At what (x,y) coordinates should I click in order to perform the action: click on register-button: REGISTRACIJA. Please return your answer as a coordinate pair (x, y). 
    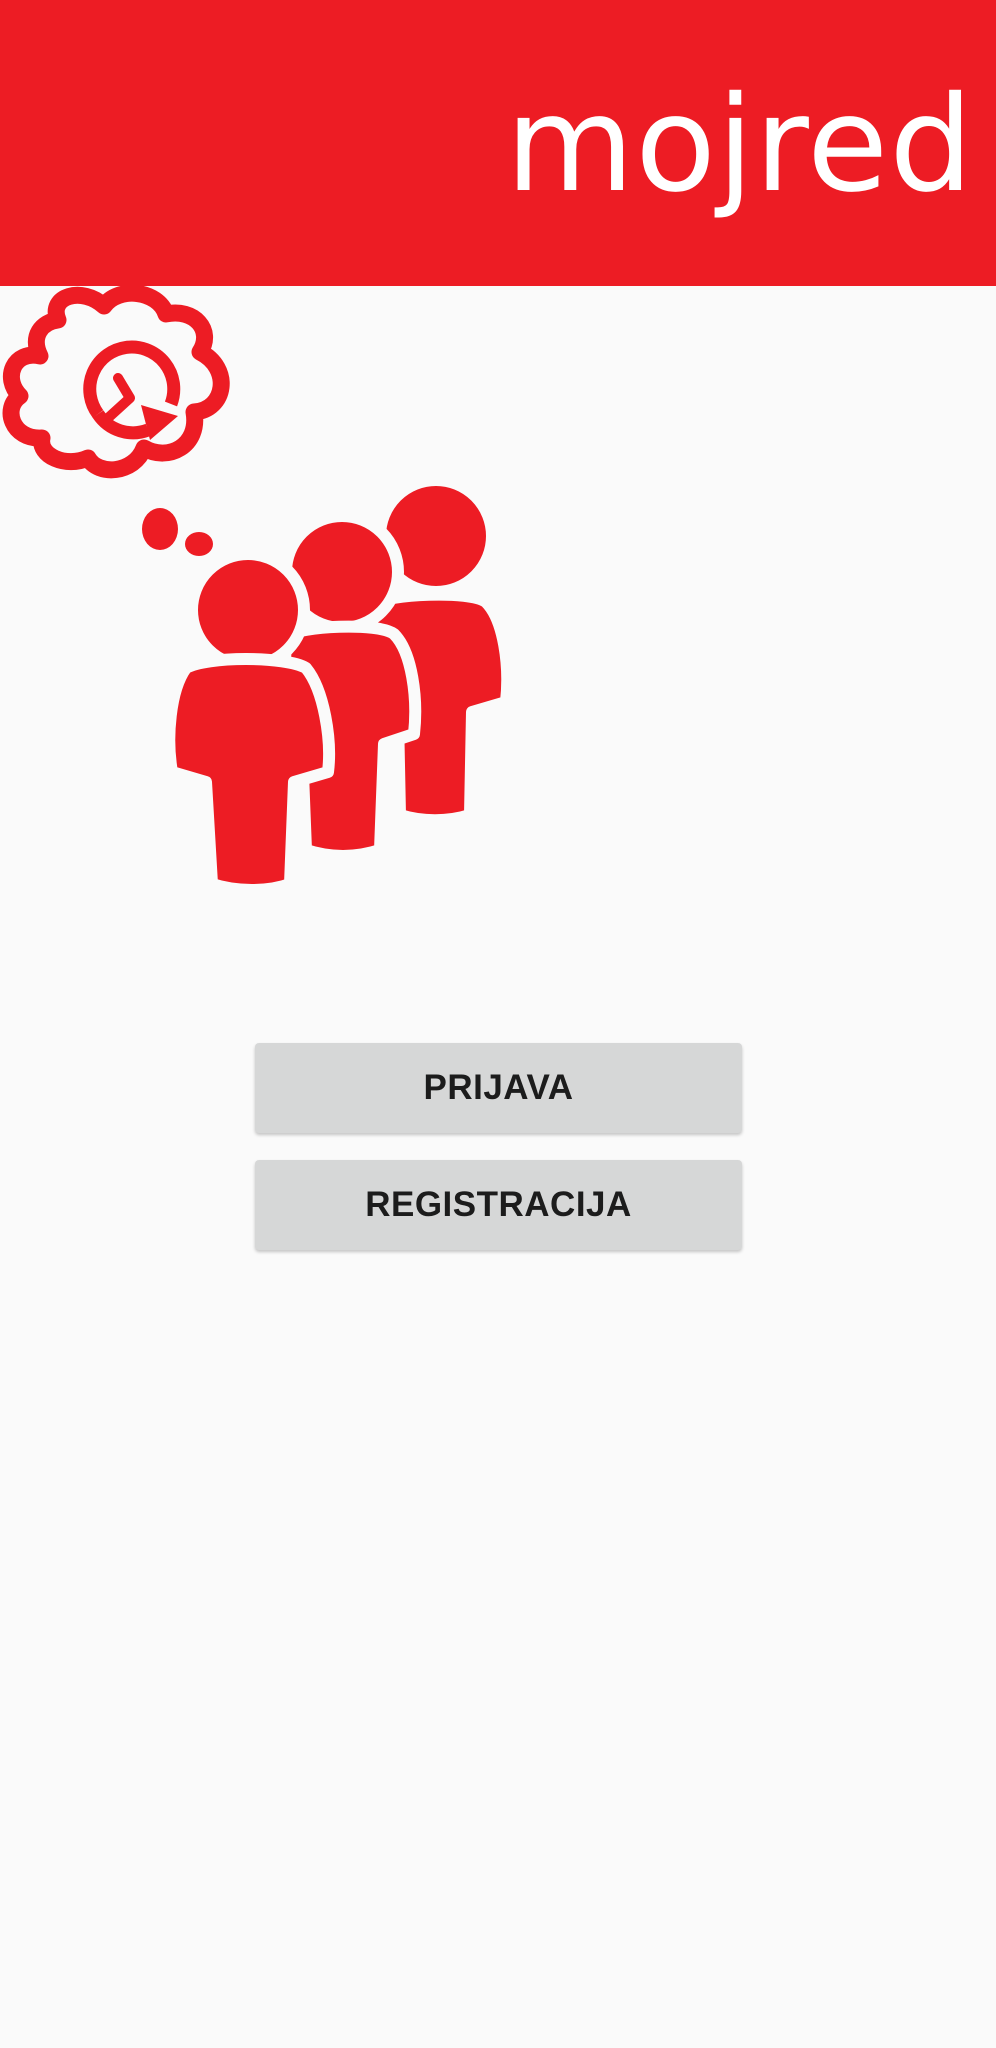
    Looking at the image, I should click on (498, 1205).